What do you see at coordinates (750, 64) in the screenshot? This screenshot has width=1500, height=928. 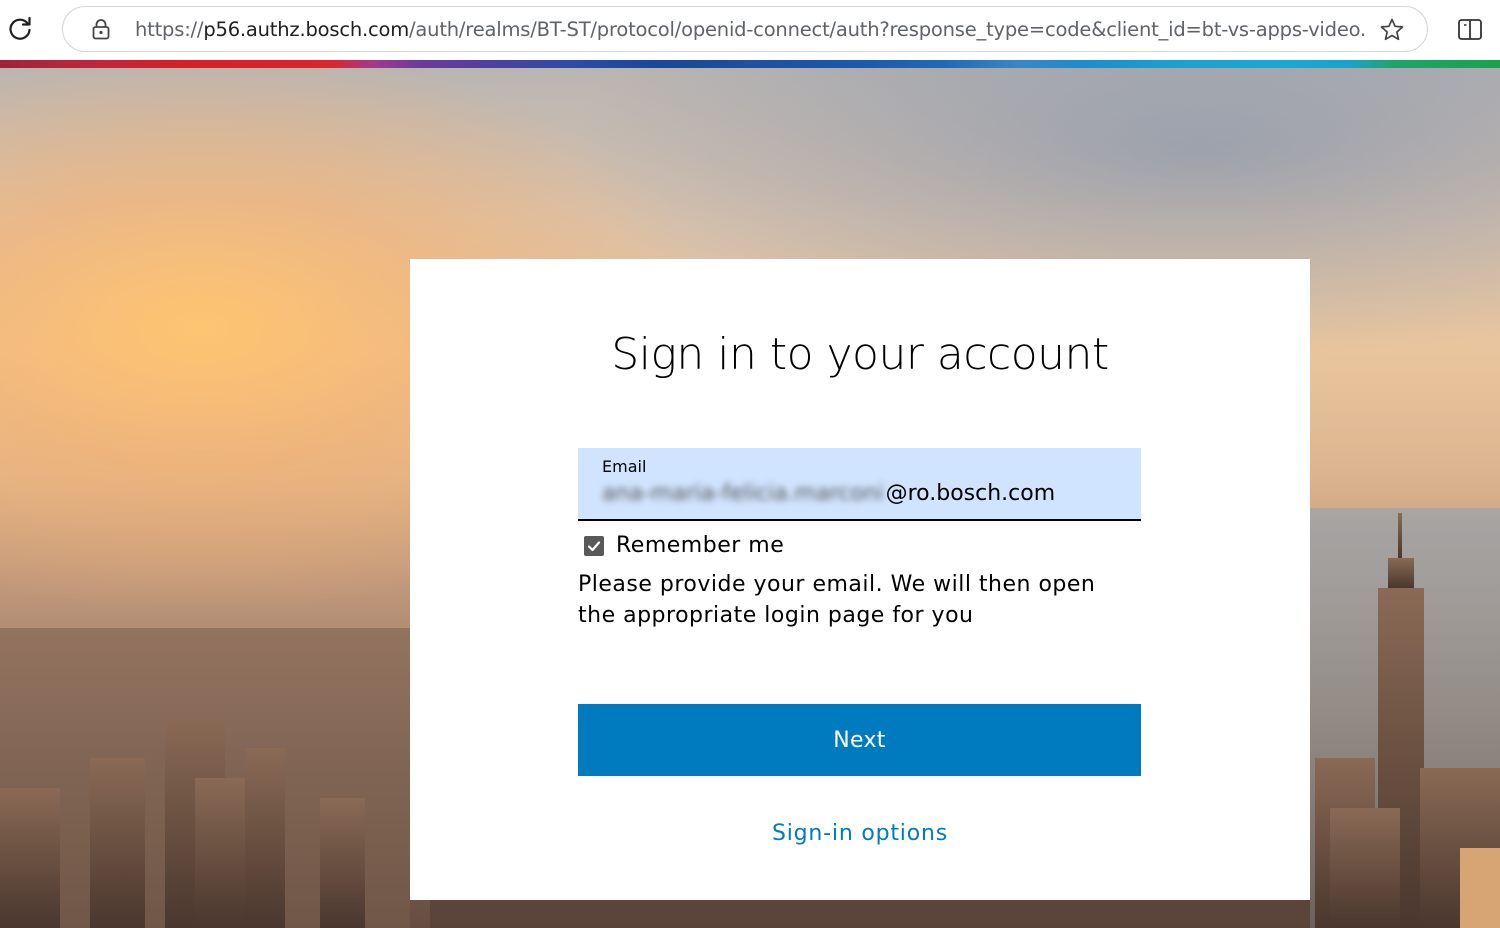 I see `brand-supergraphic-stripe` at bounding box center [750, 64].